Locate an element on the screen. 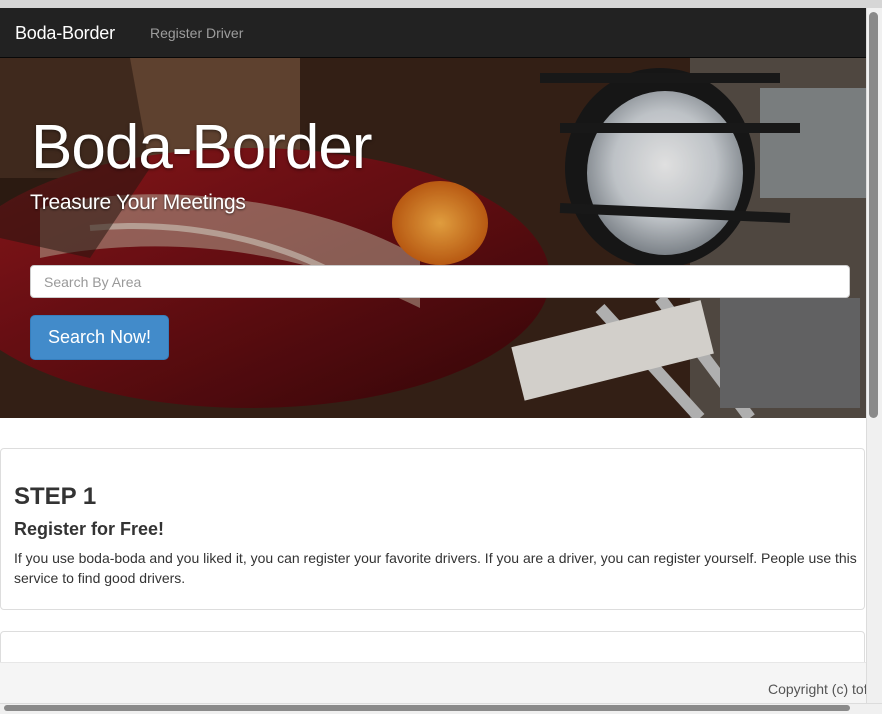 This screenshot has width=882, height=714. hero-title: Boda-Border is located at coordinates (202, 147).